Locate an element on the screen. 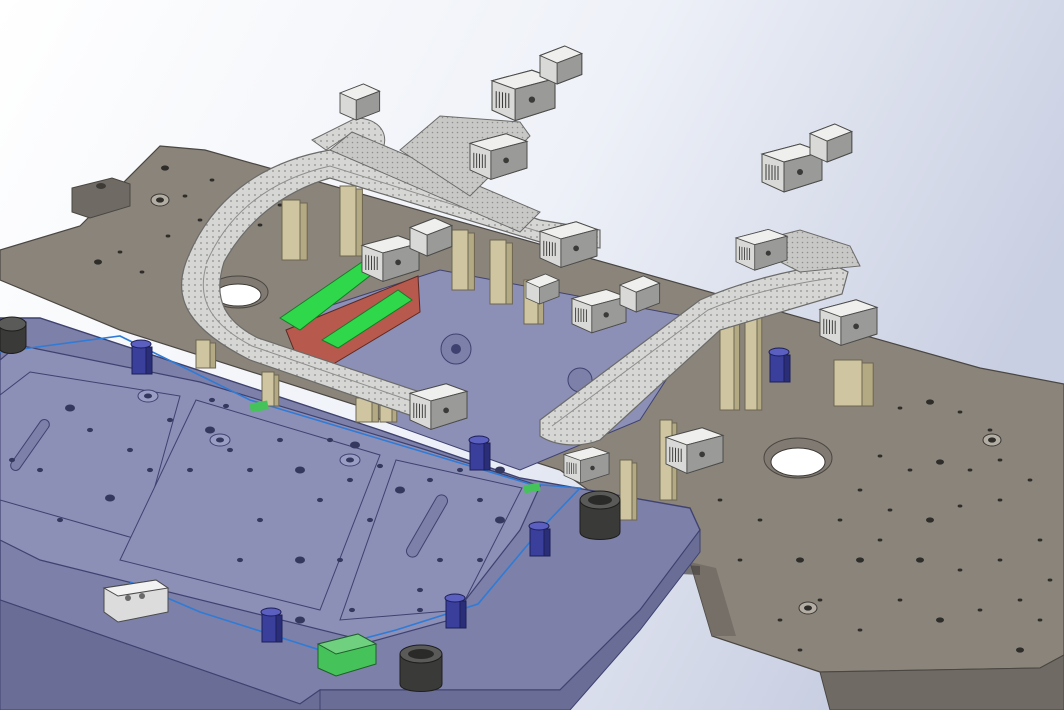 This screenshot has width=1064, height=710. bushing-top is located at coordinates (600, 515).